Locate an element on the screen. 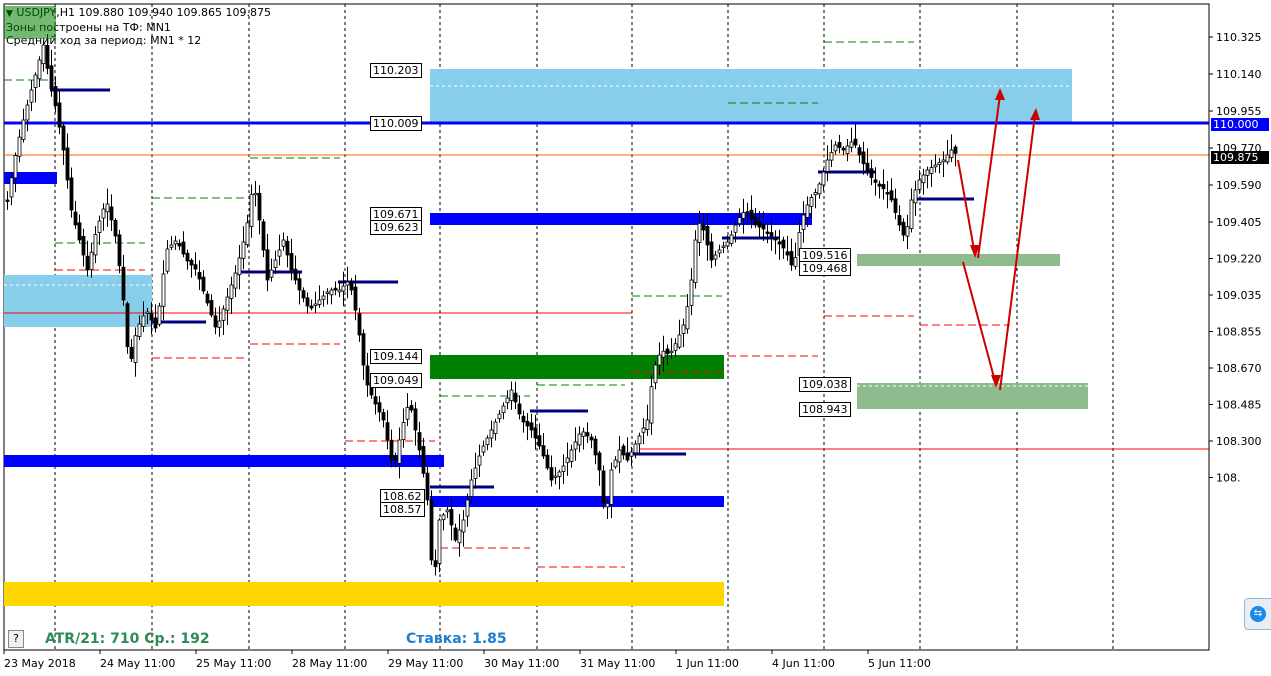 This screenshot has width=1271, height=676. green-badge is located at coordinates (30, 22).